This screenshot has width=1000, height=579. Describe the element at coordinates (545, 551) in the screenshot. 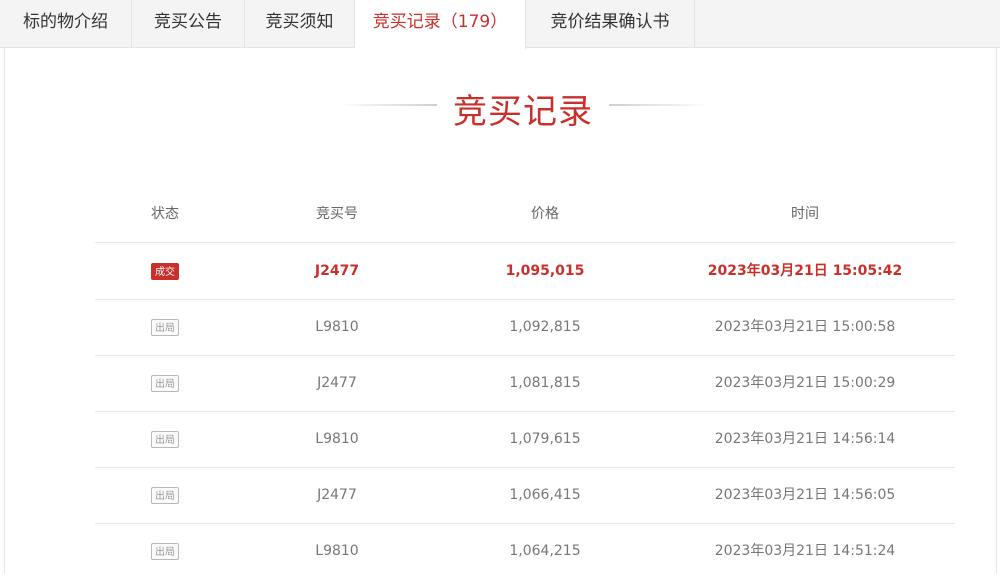

I see `price-cell: 1,064,215` at that location.